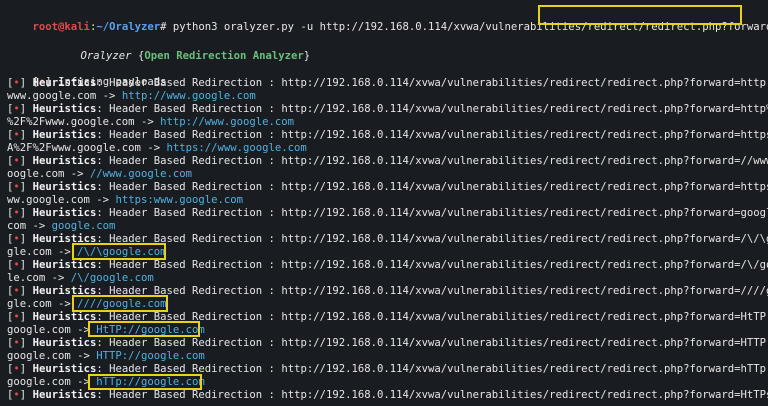  I want to click on payload-part-b: www.google.com, so click(52, 96).